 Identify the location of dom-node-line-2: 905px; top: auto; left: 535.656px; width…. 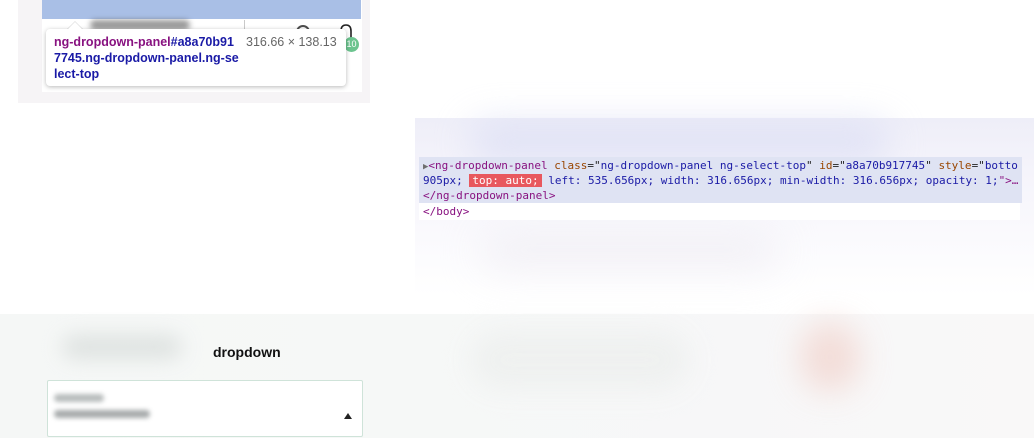
(721, 180).